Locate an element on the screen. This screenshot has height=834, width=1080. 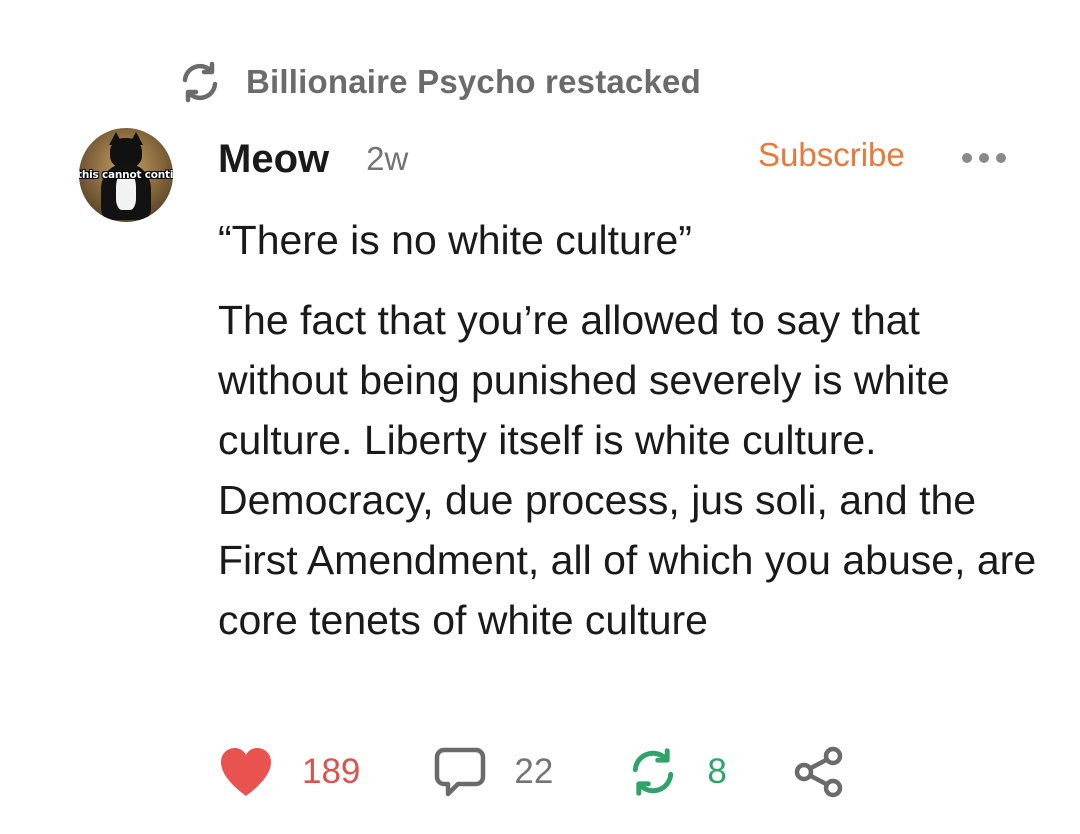
comment-count: 22 is located at coordinates (534, 771).